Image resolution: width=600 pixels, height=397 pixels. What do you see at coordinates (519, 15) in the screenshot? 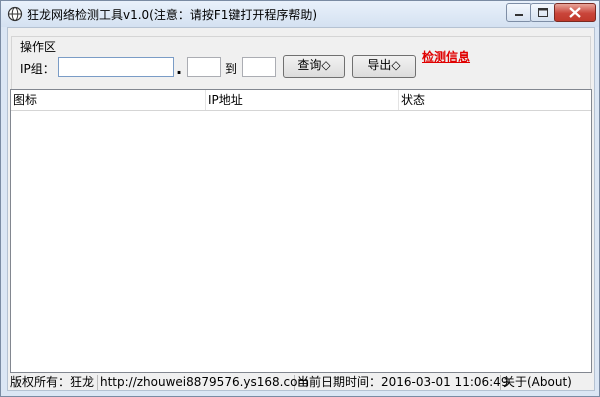
I see `minimize-icon` at bounding box center [519, 15].